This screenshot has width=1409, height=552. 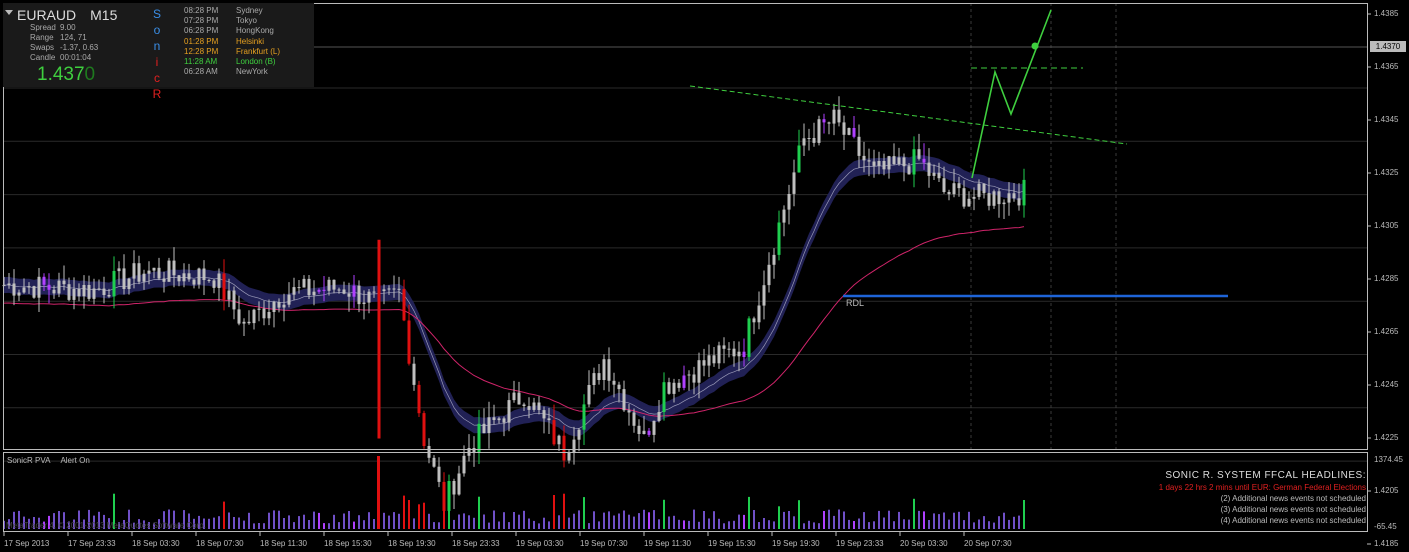 What do you see at coordinates (201, 62) in the screenshot?
I see `session-time: 11:28 AM` at bounding box center [201, 62].